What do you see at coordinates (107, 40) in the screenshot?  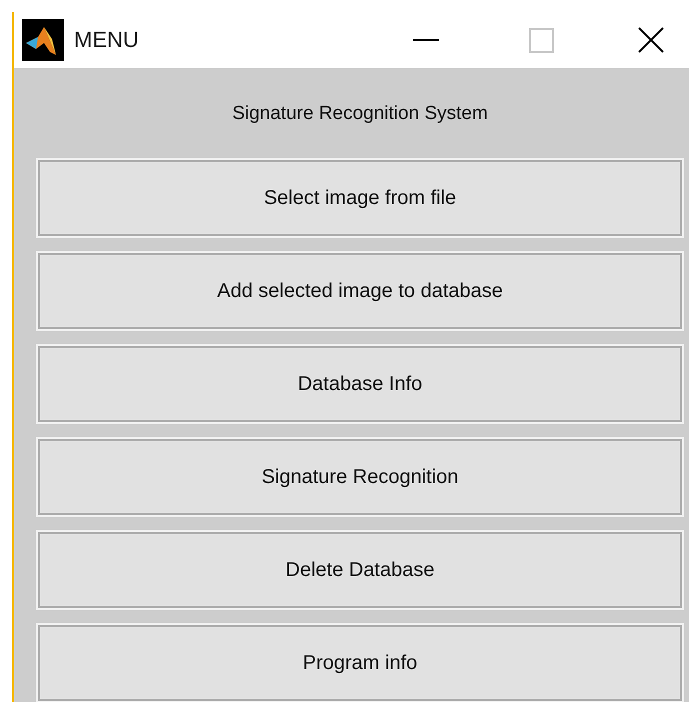 I see `window-title: MENU` at bounding box center [107, 40].